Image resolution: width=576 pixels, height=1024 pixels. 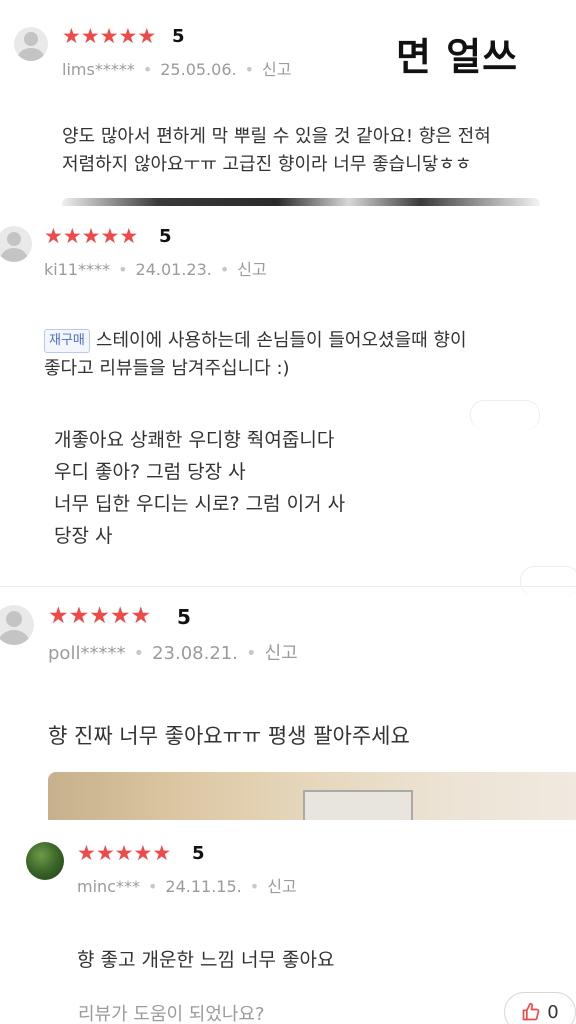 I want to click on reviewer-name: poll*****, so click(x=87, y=653).